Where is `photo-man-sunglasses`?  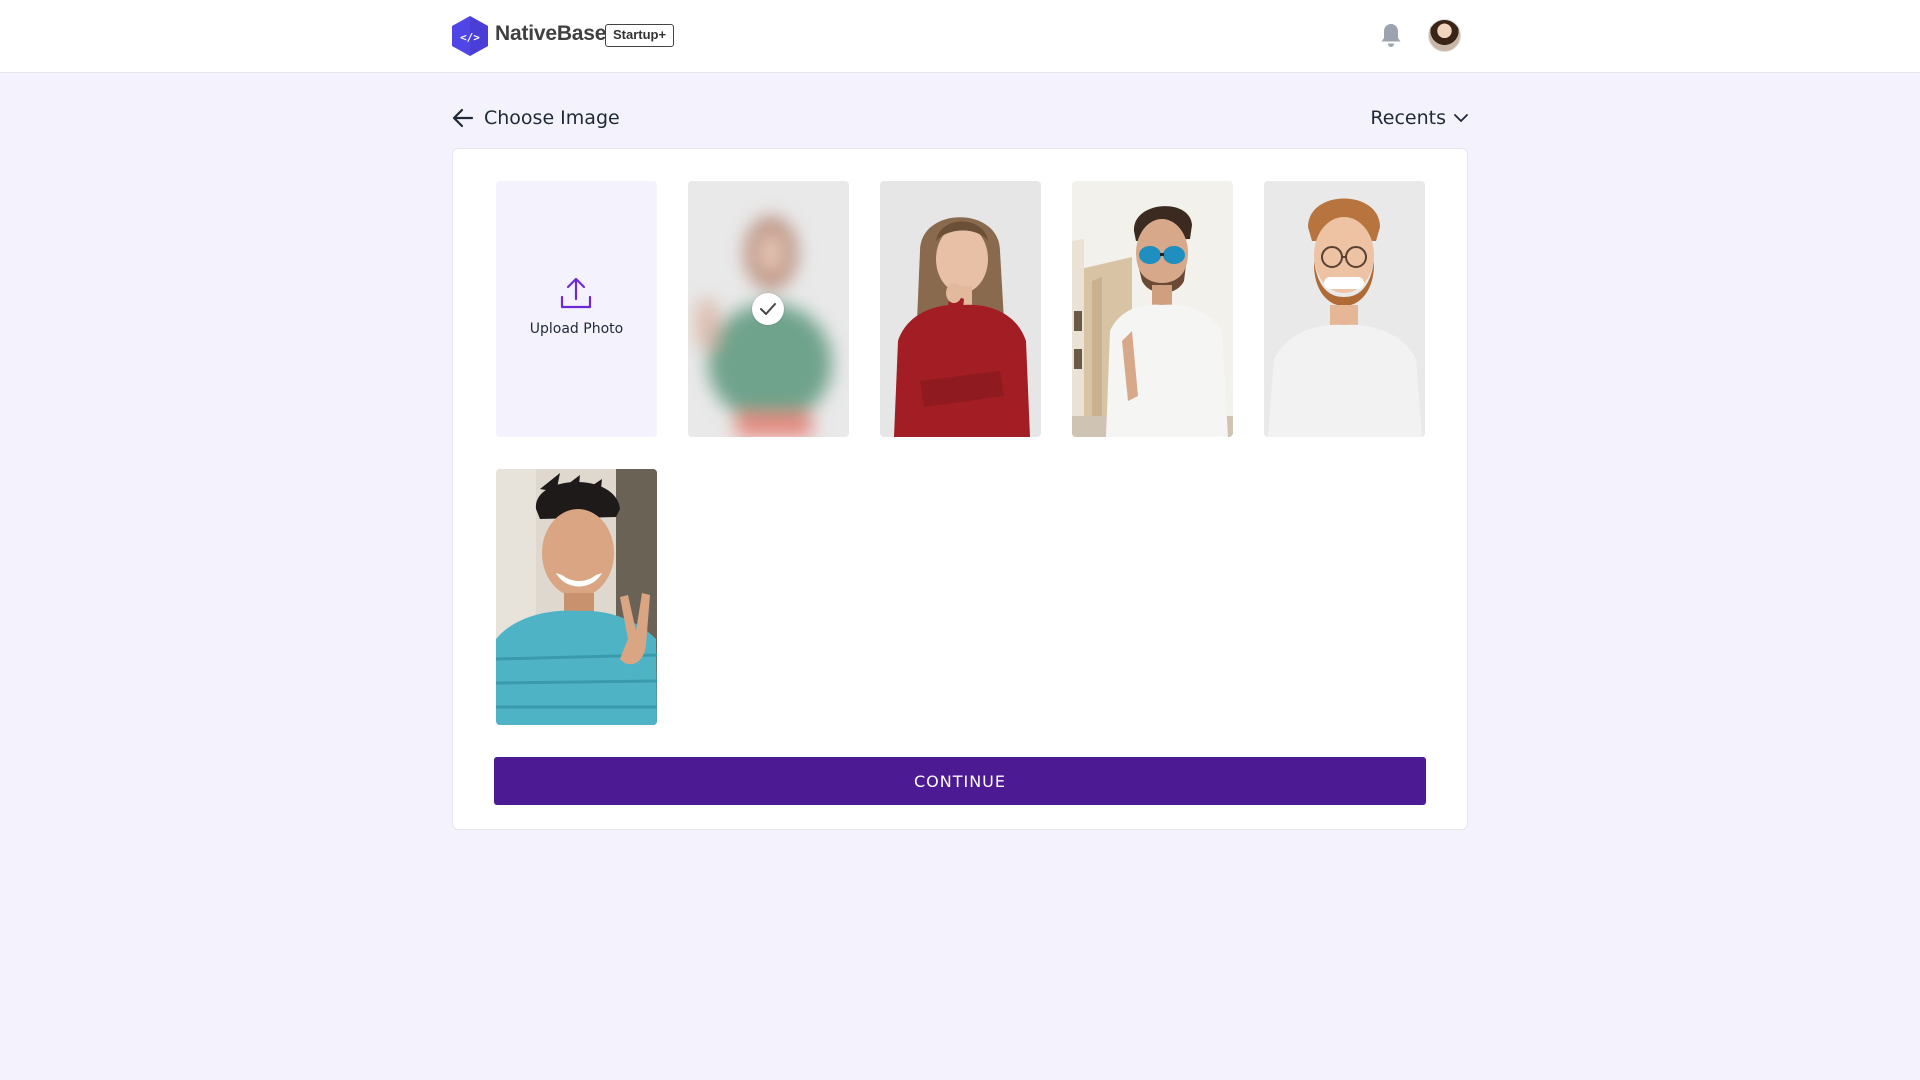 photo-man-sunglasses is located at coordinates (1152, 309).